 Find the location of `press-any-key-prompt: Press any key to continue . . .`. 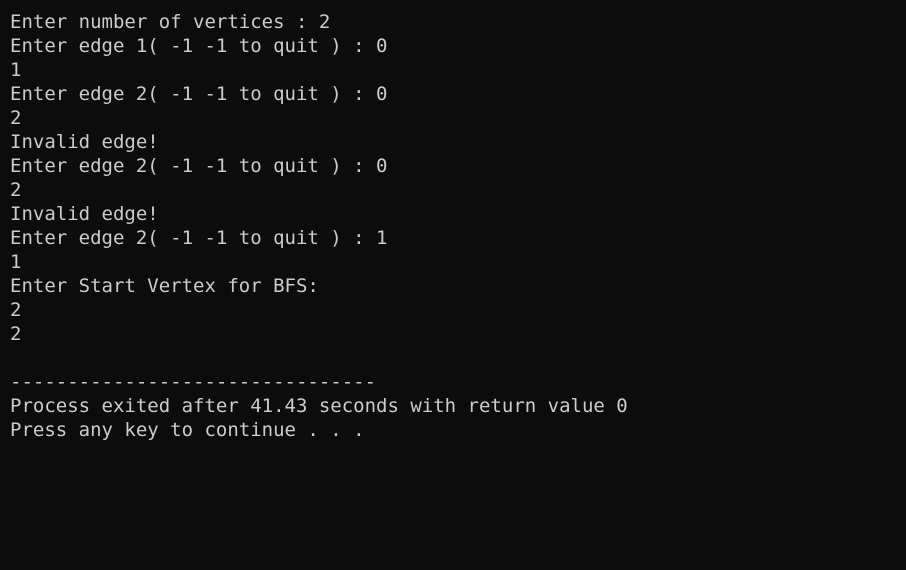

press-any-key-prompt: Press any key to continue . . . is located at coordinates (187, 430).